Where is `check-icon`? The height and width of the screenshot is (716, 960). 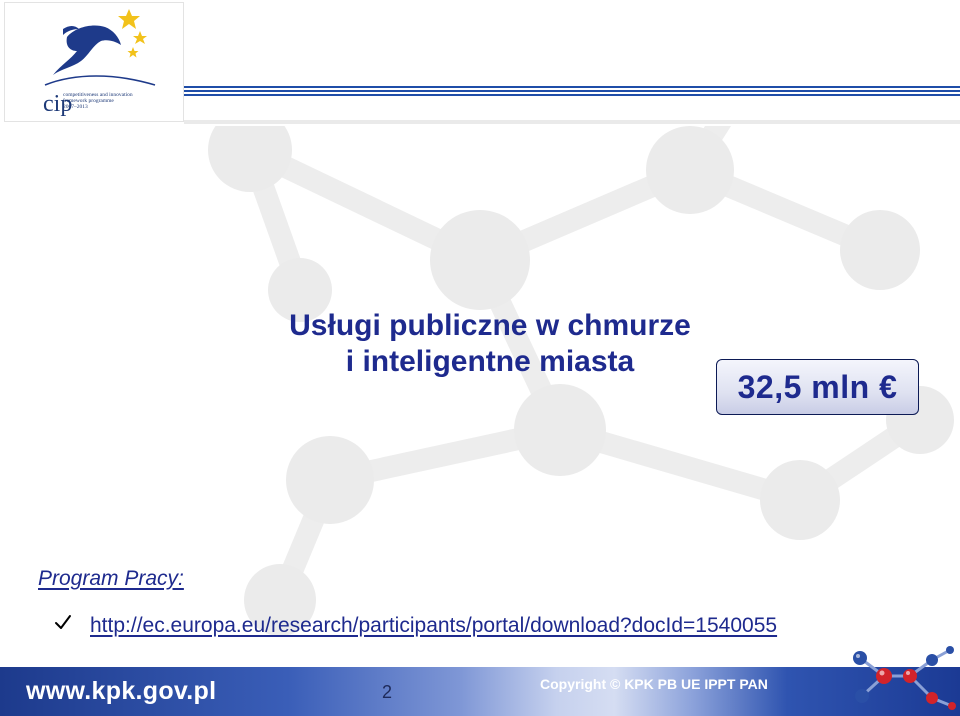
check-icon is located at coordinates (63, 622).